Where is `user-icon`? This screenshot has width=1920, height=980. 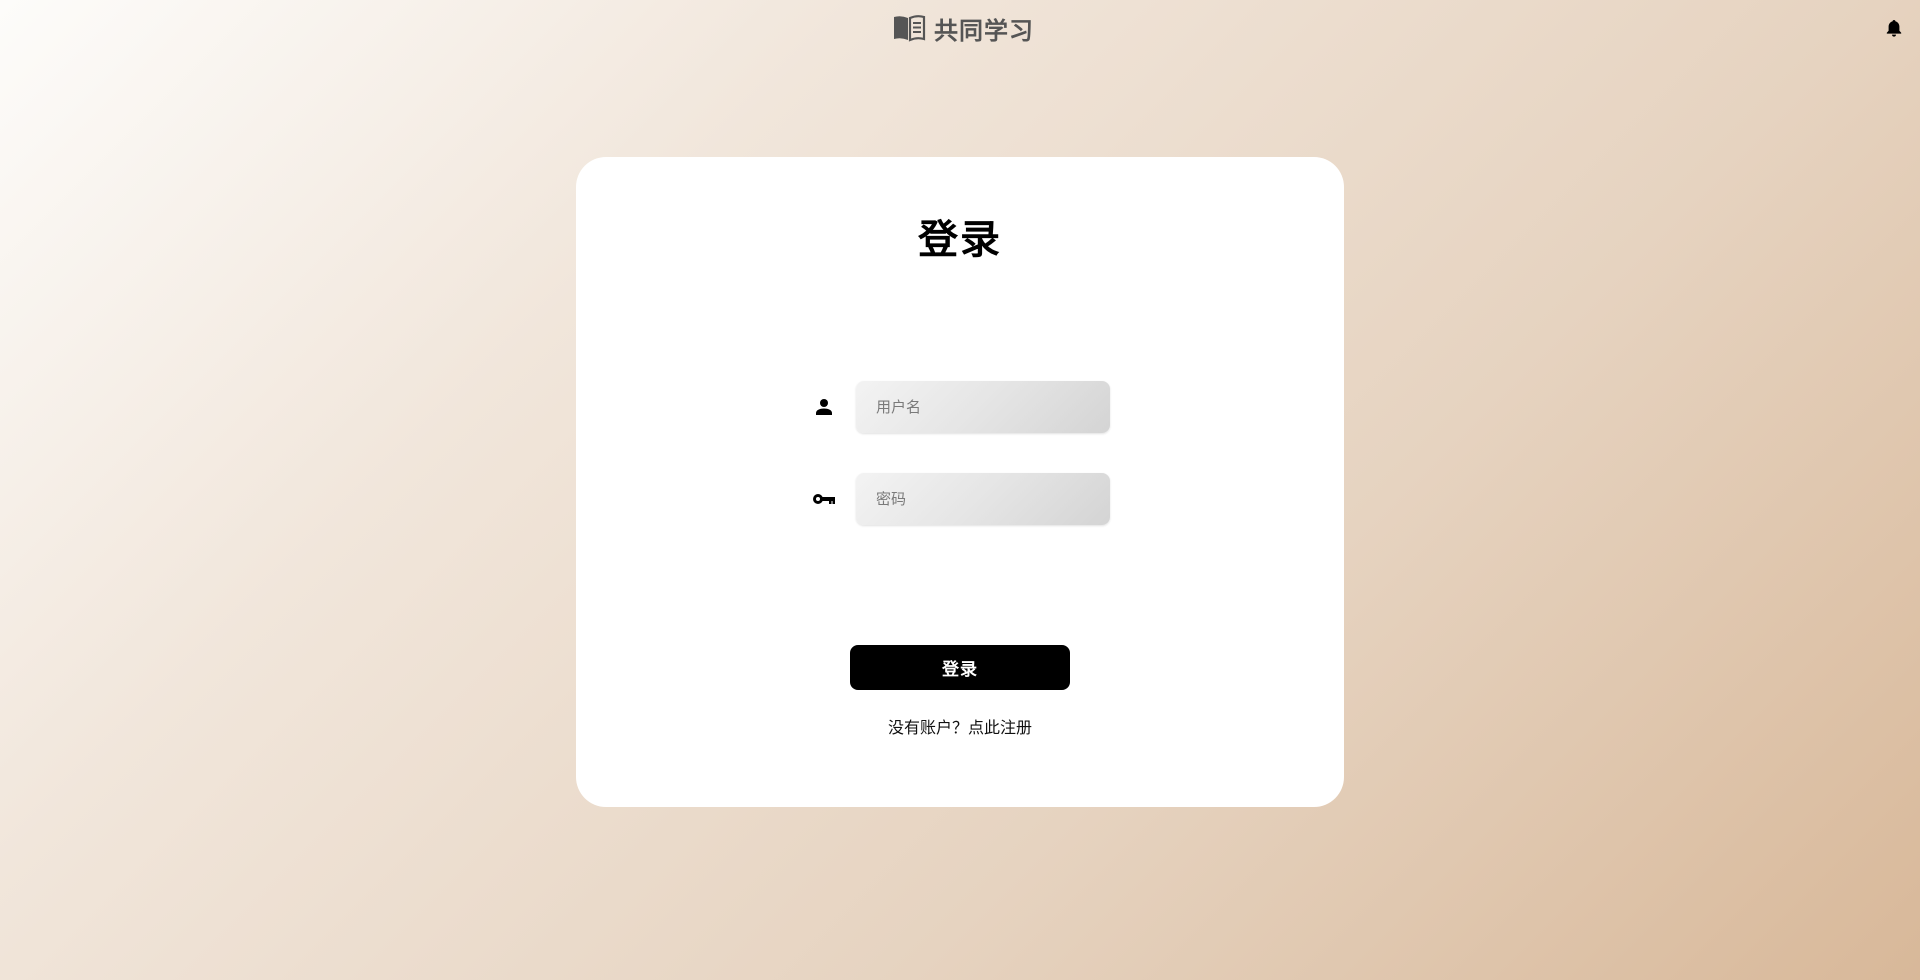 user-icon is located at coordinates (824, 407).